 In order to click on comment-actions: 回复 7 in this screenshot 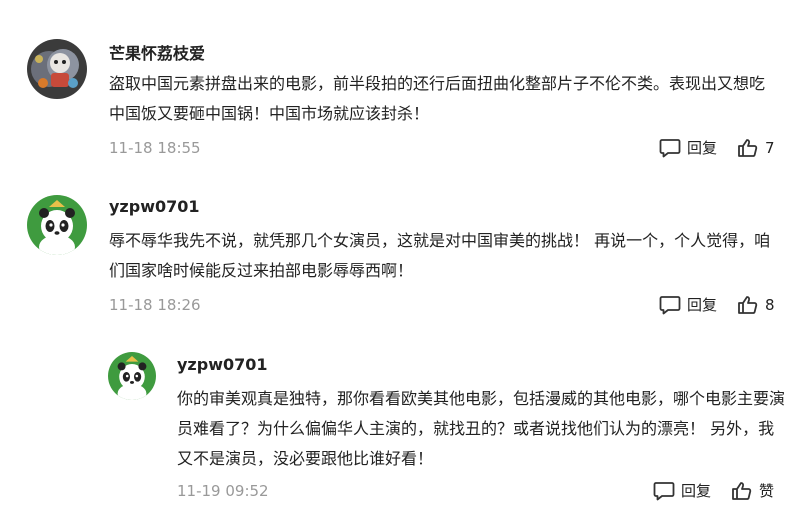, I will do `click(717, 147)`.